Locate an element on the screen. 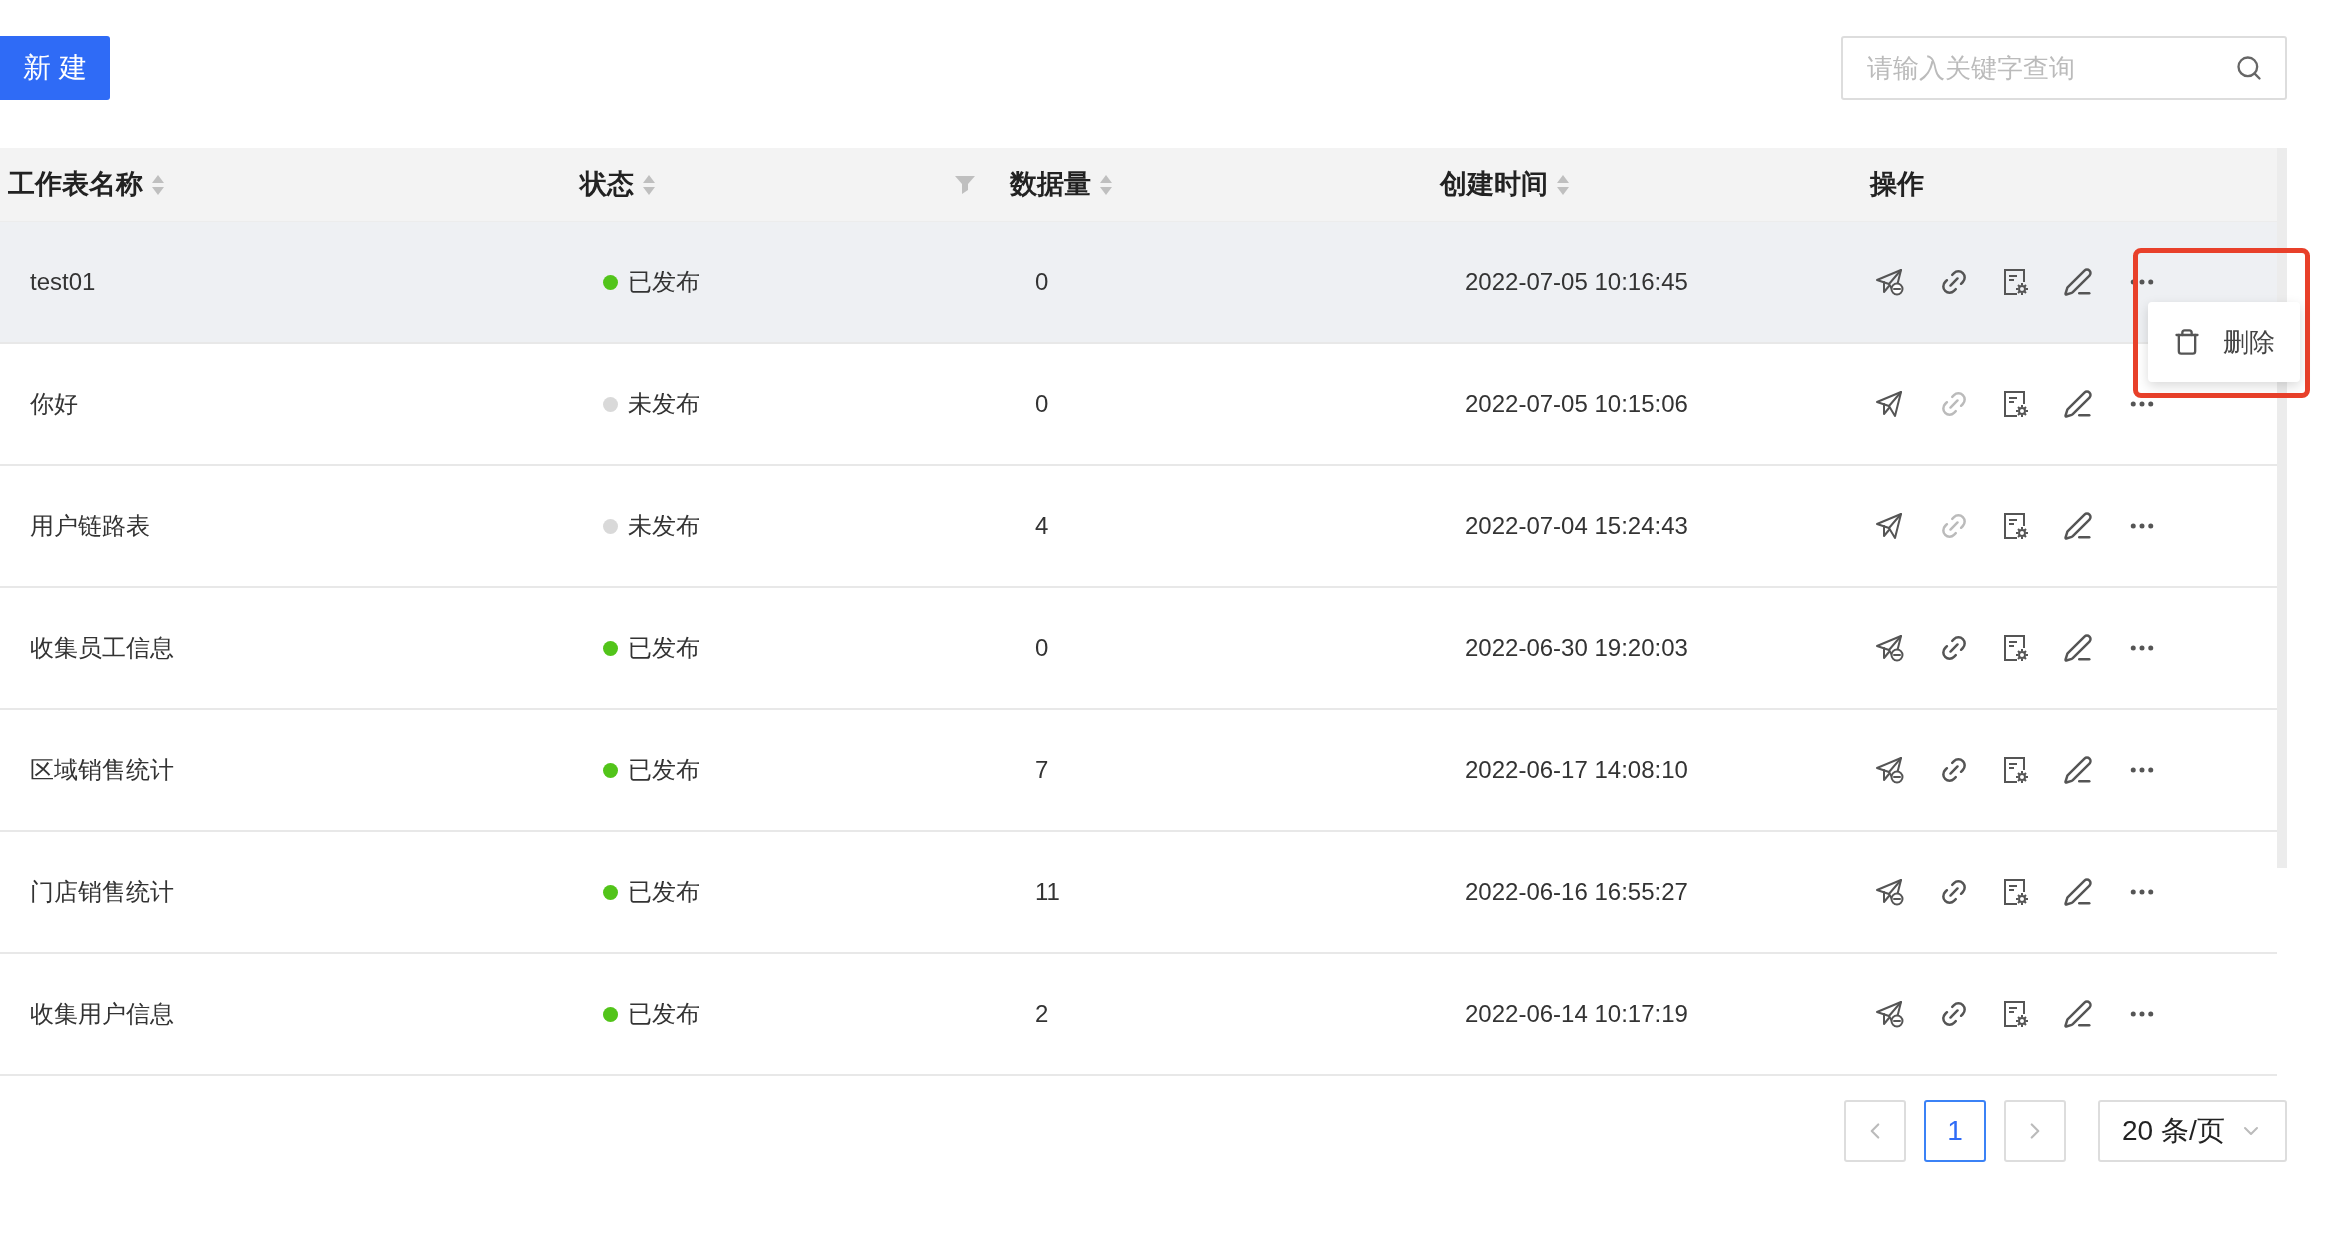  new-button: 新 建 is located at coordinates (55, 68).